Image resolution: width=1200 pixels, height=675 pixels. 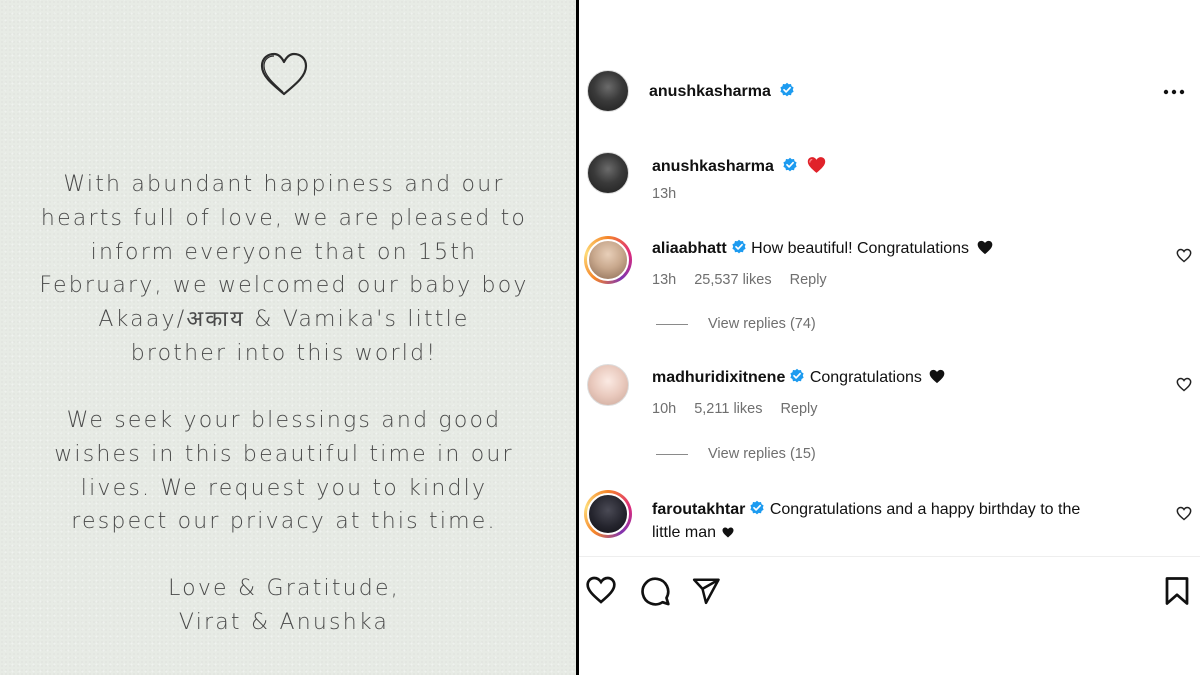 What do you see at coordinates (728, 409) in the screenshot?
I see `comment-likes: 5,211 likes` at bounding box center [728, 409].